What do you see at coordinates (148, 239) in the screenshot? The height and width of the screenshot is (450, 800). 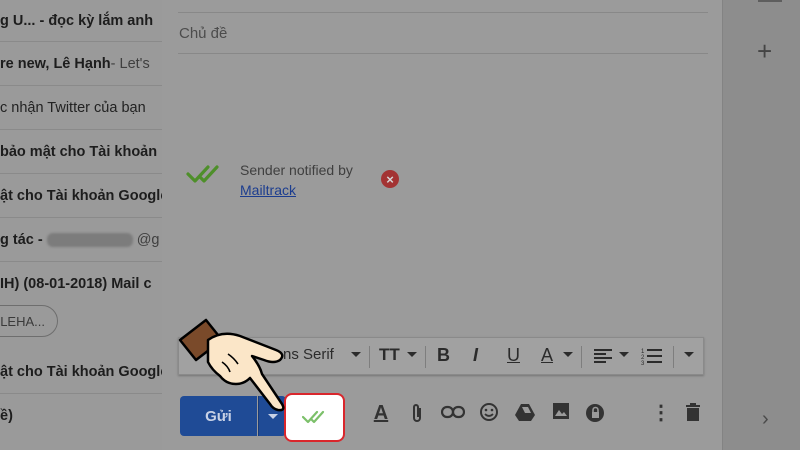 I see `inbox-row-snippet: @g` at bounding box center [148, 239].